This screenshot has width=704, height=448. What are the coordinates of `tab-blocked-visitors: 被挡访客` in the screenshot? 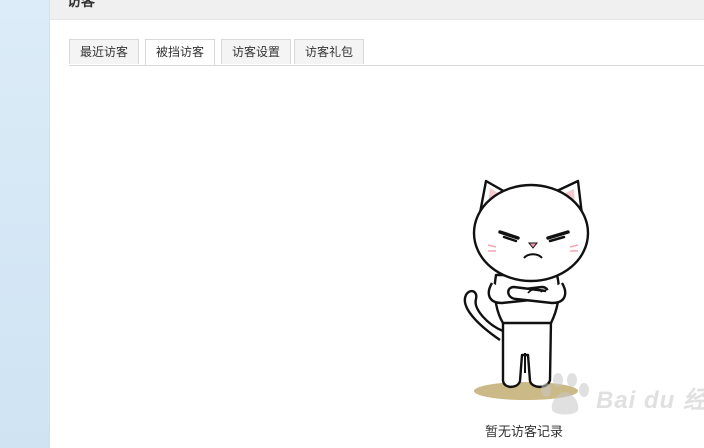 It's located at (180, 52).